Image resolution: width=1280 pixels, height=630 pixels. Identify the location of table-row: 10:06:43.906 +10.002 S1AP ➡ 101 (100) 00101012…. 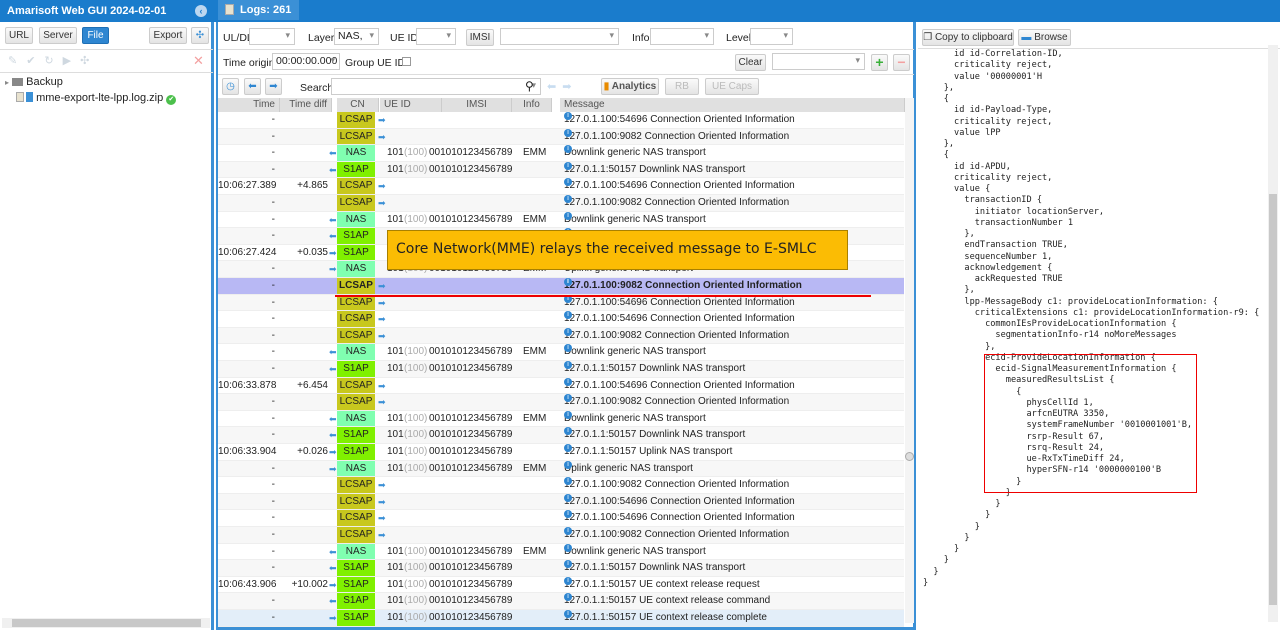
(561, 585).